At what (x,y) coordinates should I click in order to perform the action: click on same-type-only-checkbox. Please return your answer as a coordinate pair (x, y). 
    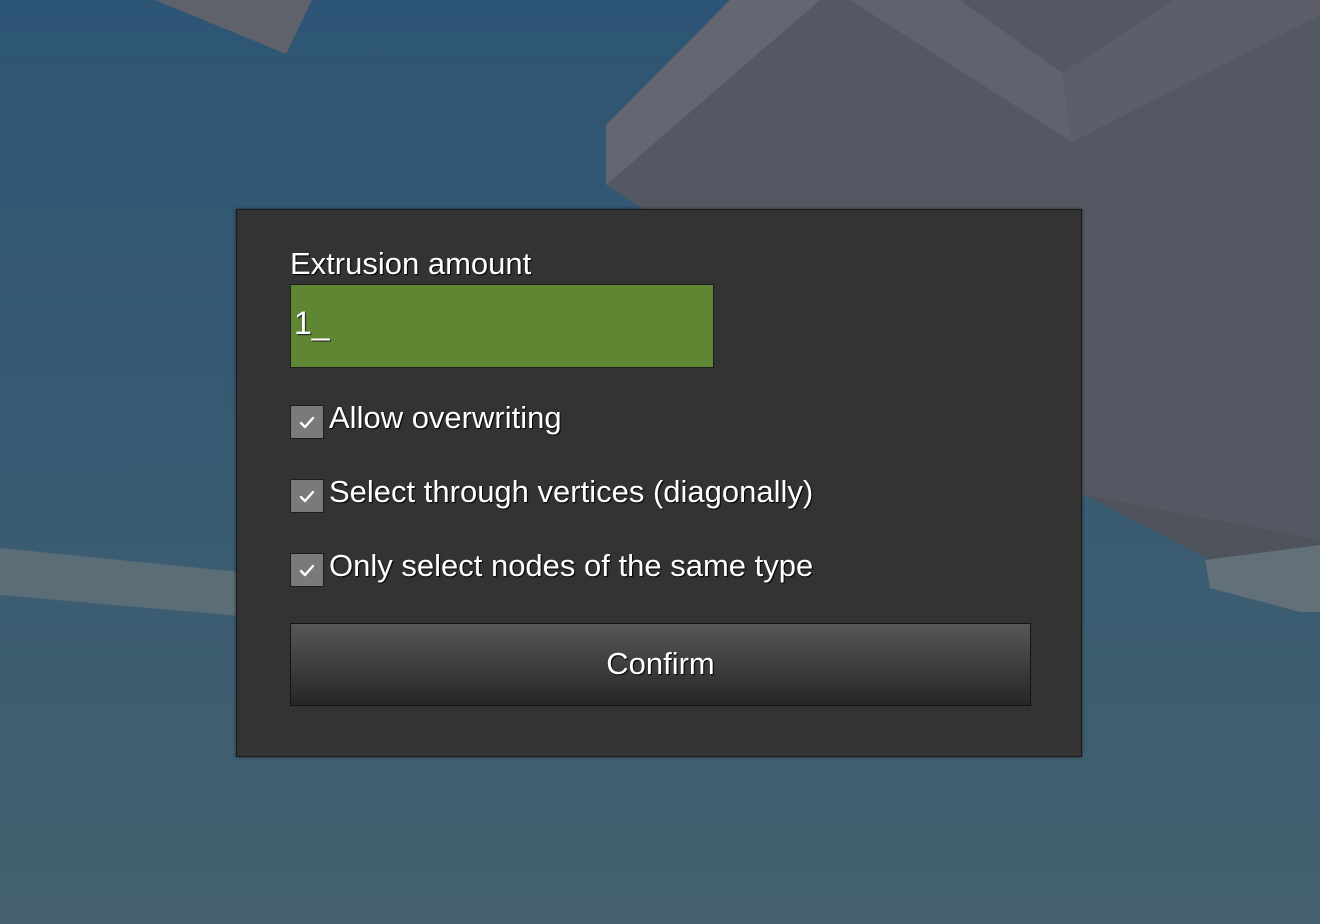
    Looking at the image, I should click on (307, 570).